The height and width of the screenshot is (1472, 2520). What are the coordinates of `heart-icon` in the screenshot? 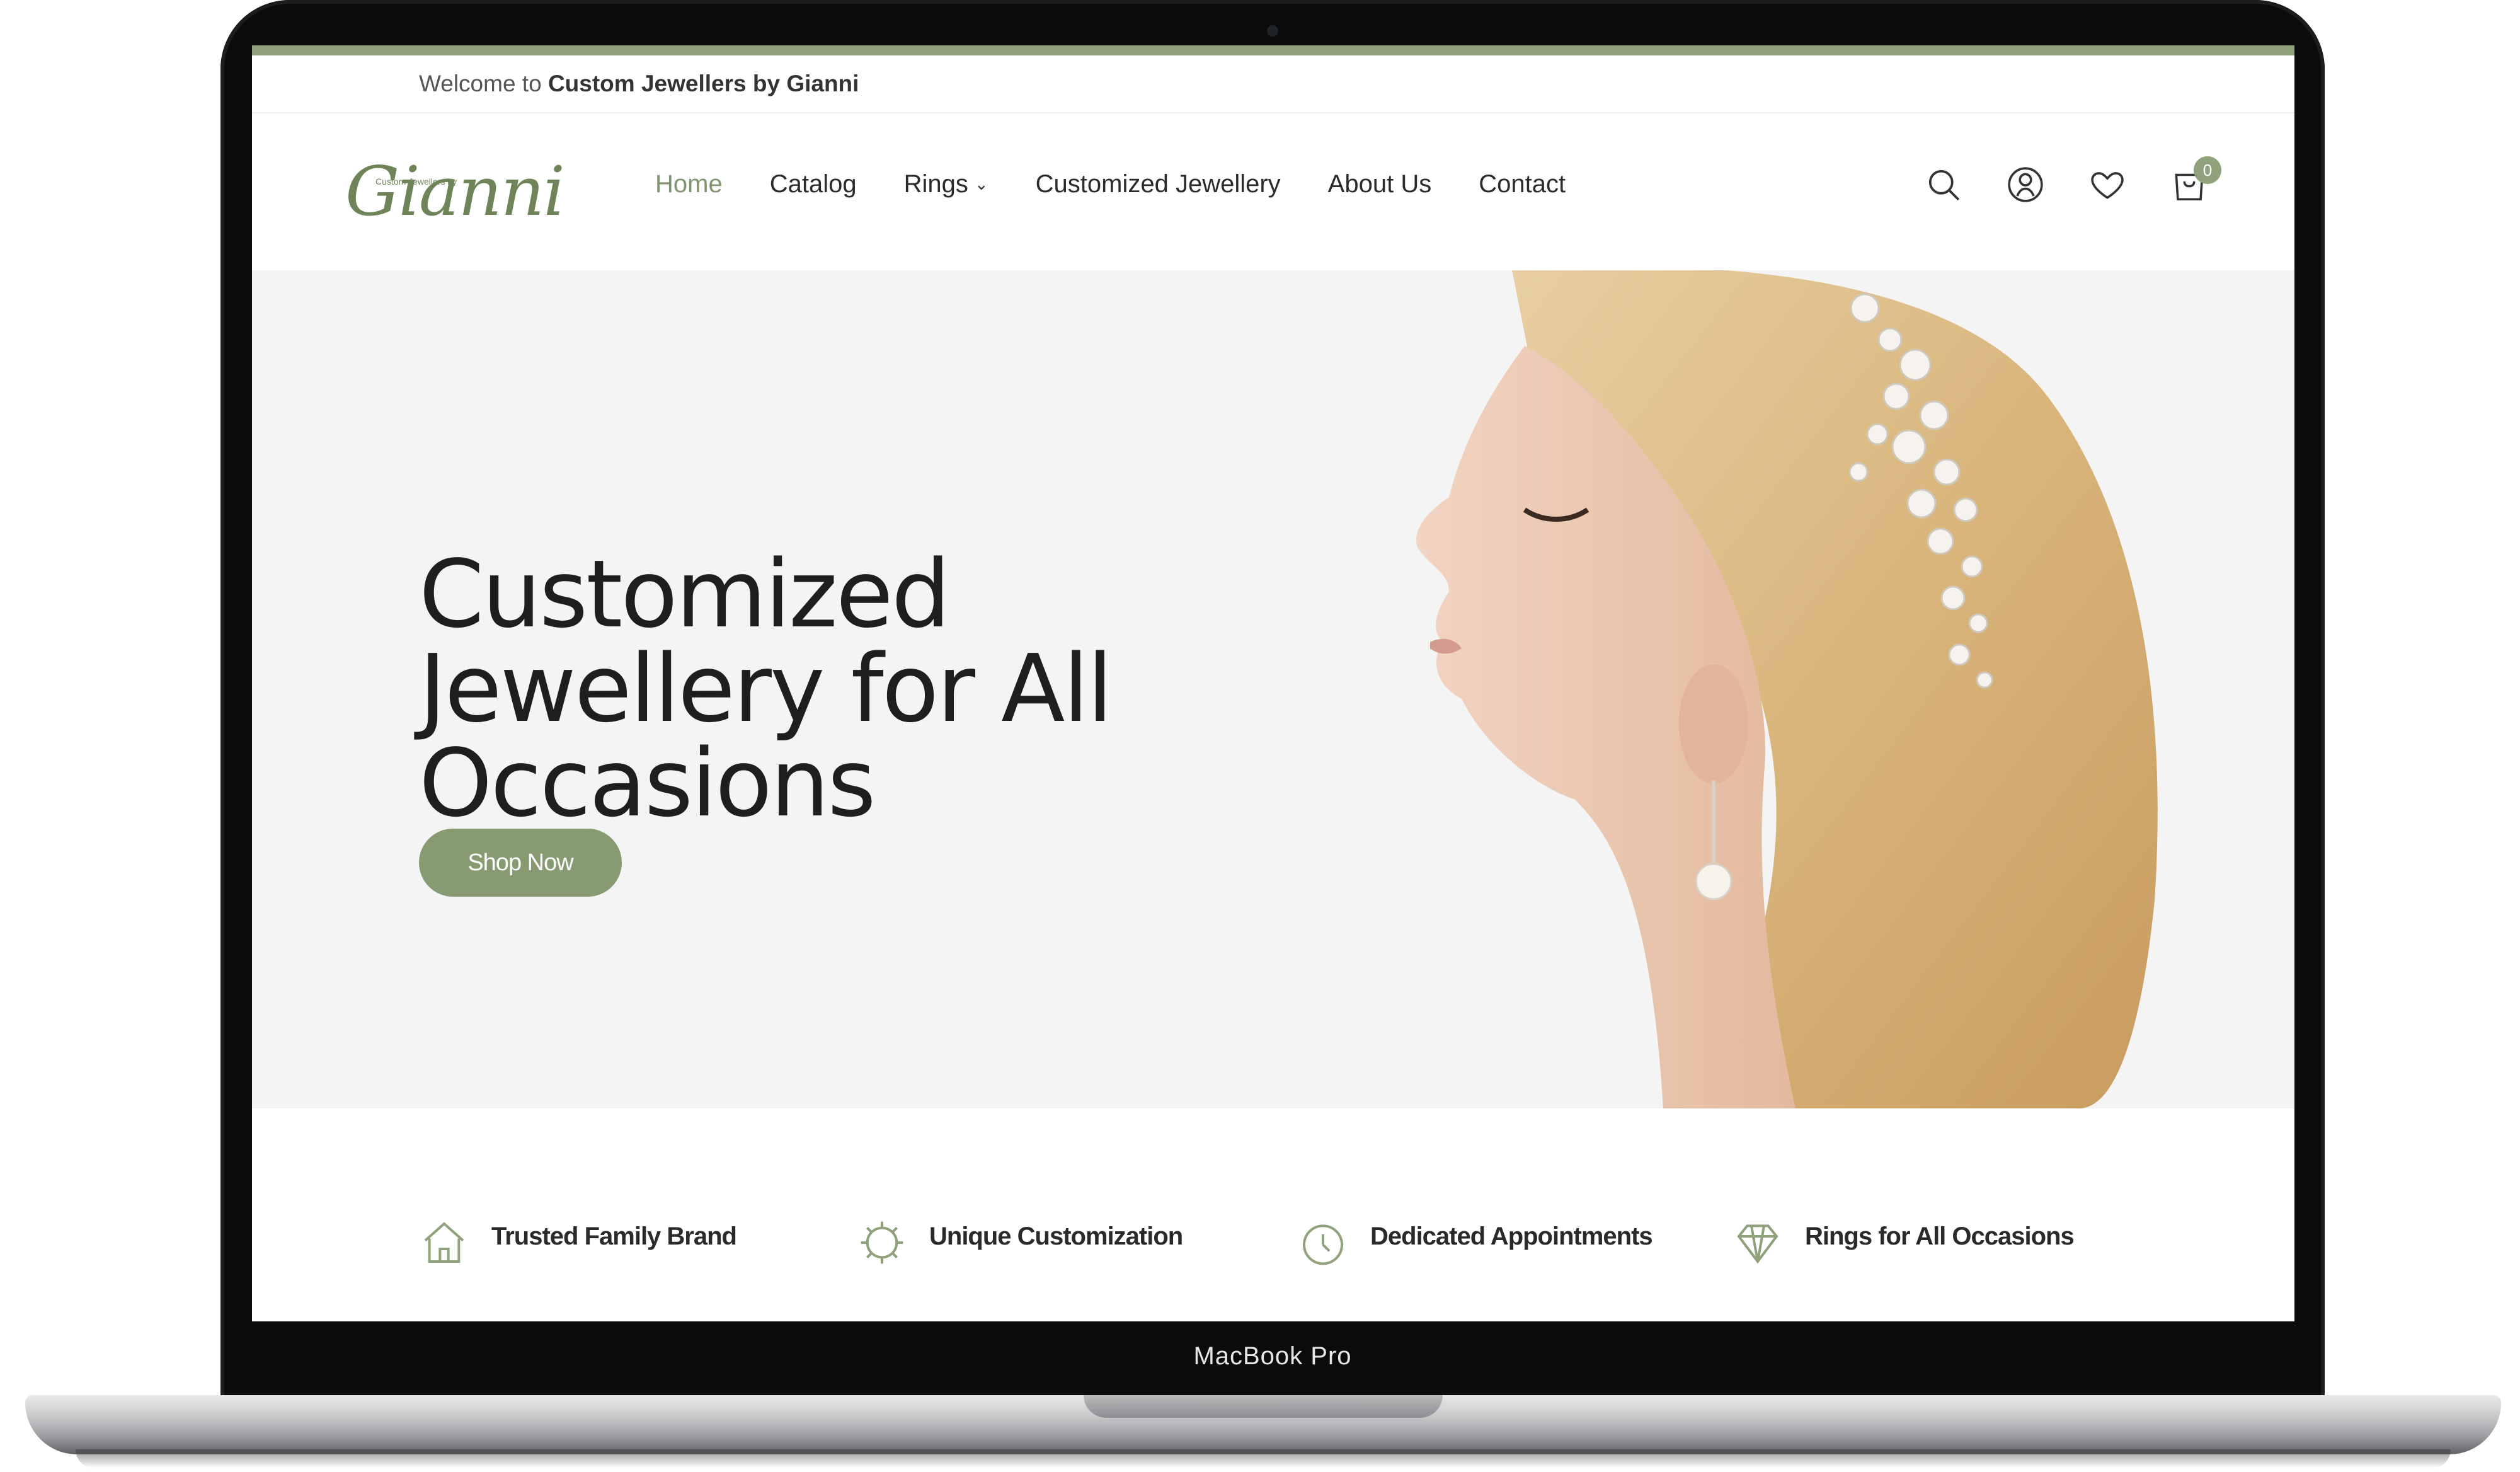 It's located at (2107, 185).